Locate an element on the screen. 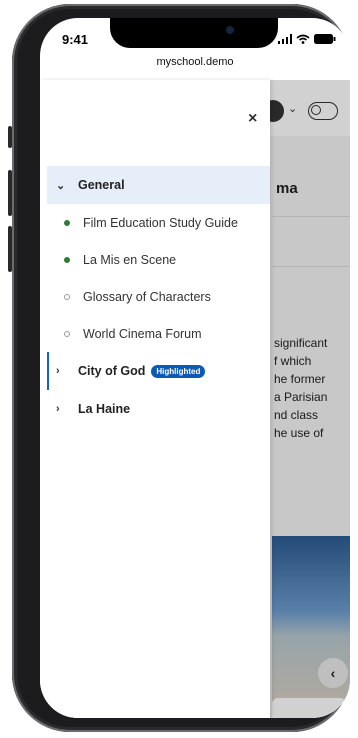 This screenshot has width=358, height=738. status-time: 9:41 is located at coordinates (75, 39).